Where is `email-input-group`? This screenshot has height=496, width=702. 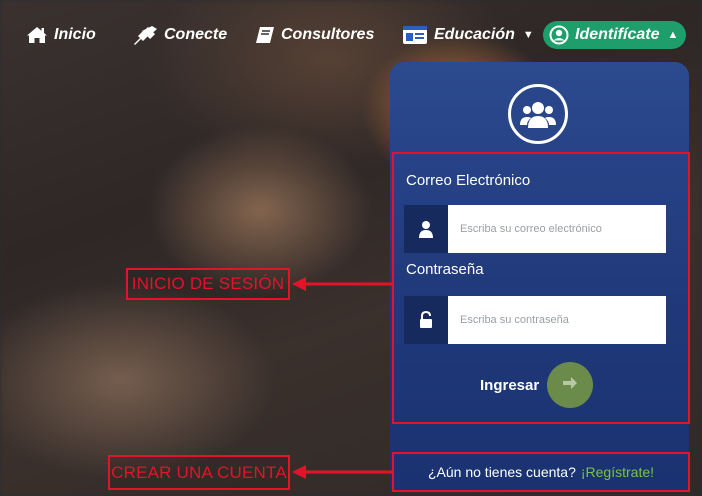 email-input-group is located at coordinates (535, 229).